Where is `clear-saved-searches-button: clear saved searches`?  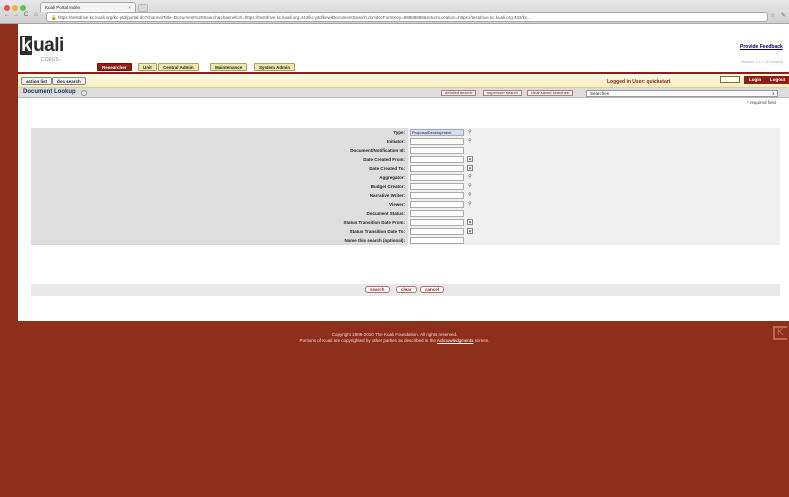 clear-saved-searches-button: clear saved searches is located at coordinates (550, 93).